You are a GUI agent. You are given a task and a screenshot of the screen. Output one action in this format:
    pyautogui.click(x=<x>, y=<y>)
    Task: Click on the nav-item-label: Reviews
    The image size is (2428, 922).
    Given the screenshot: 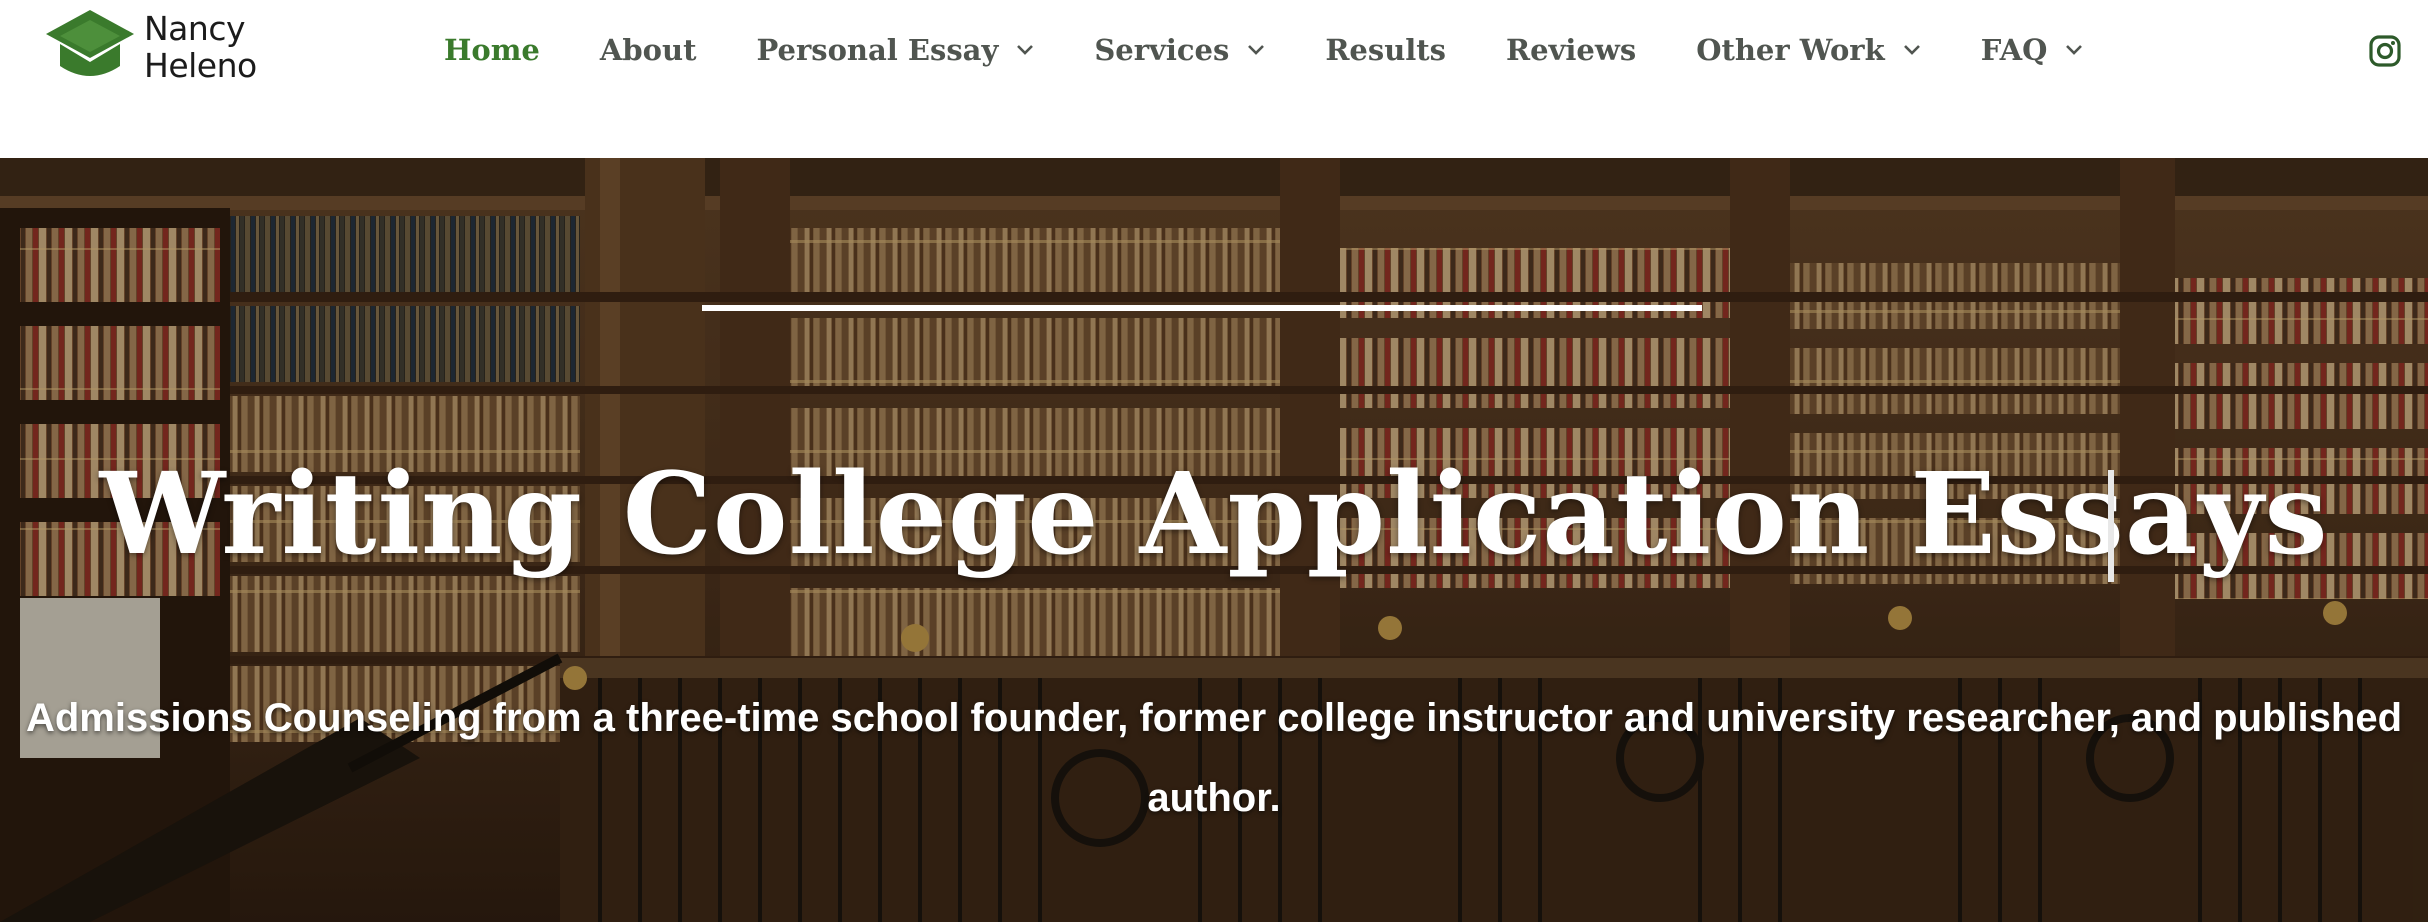 What is the action you would take?
    pyautogui.click(x=1571, y=50)
    